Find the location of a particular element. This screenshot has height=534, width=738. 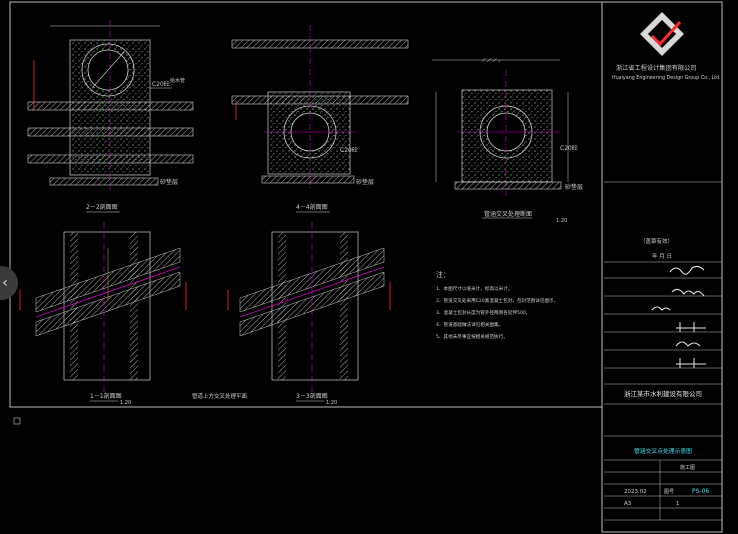

label-gravel-3: 砂垫层 is located at coordinates (574, 187).